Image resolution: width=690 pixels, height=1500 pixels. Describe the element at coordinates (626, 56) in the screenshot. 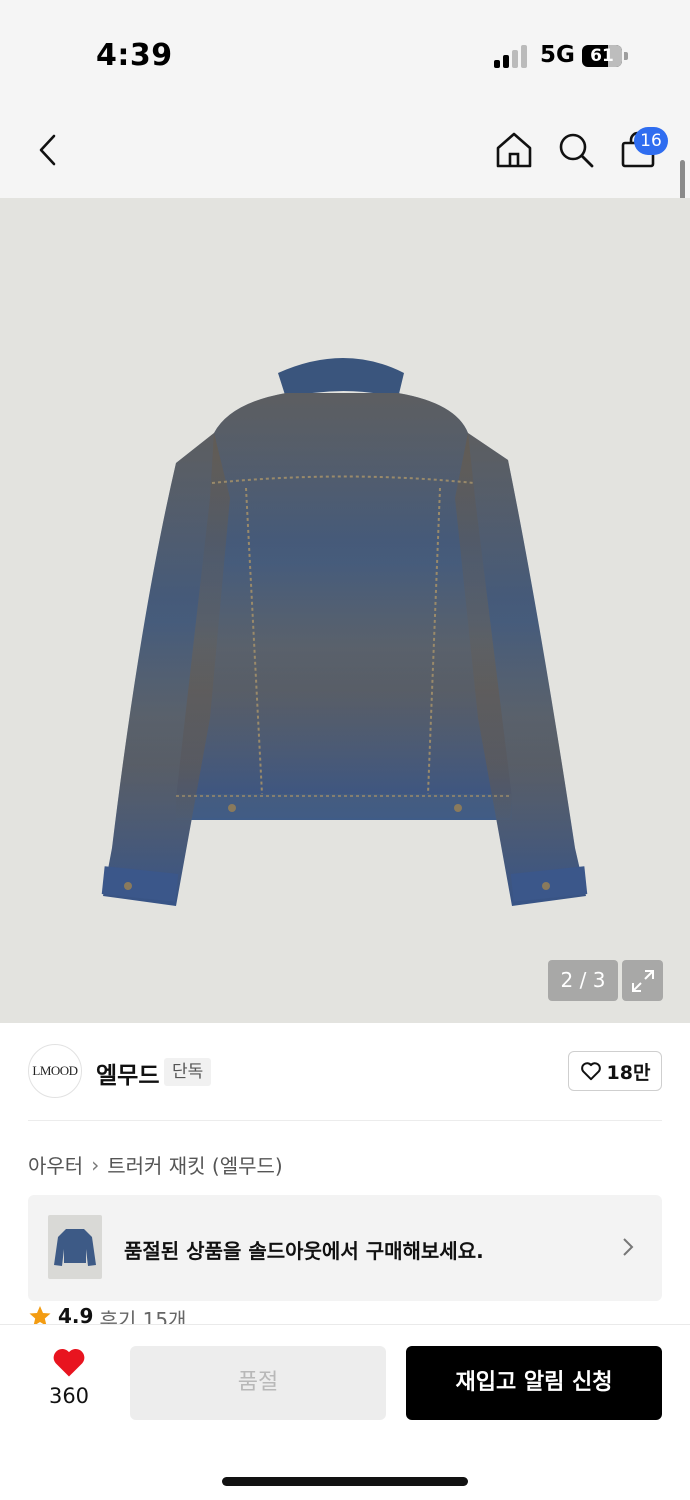

I see `battery-nub` at that location.